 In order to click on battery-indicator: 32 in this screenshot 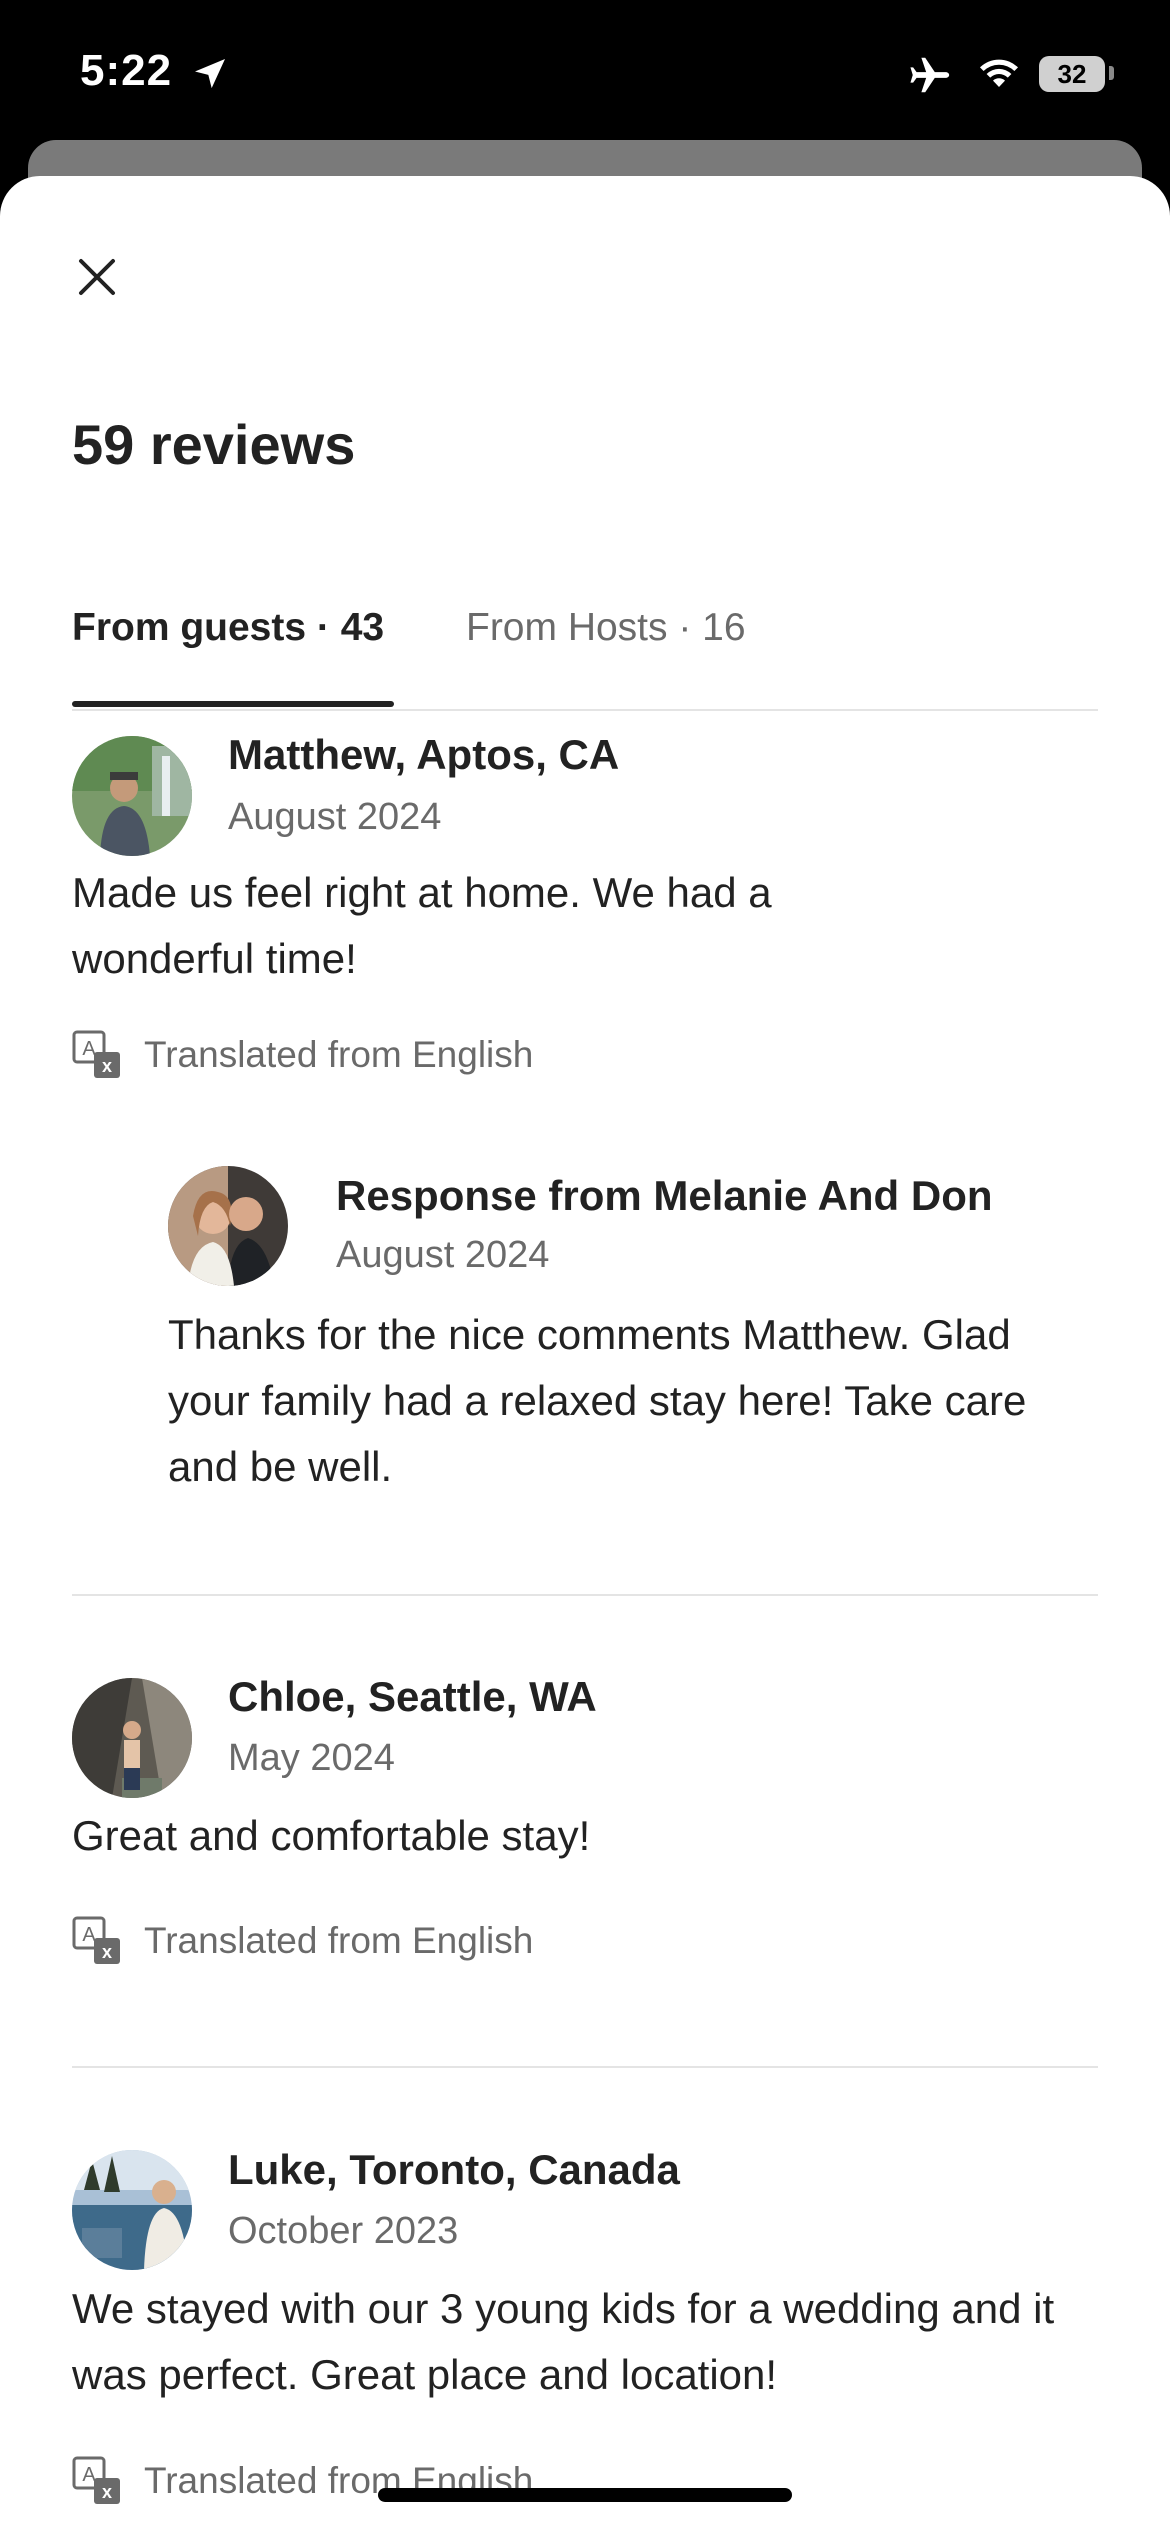, I will do `click(1072, 74)`.